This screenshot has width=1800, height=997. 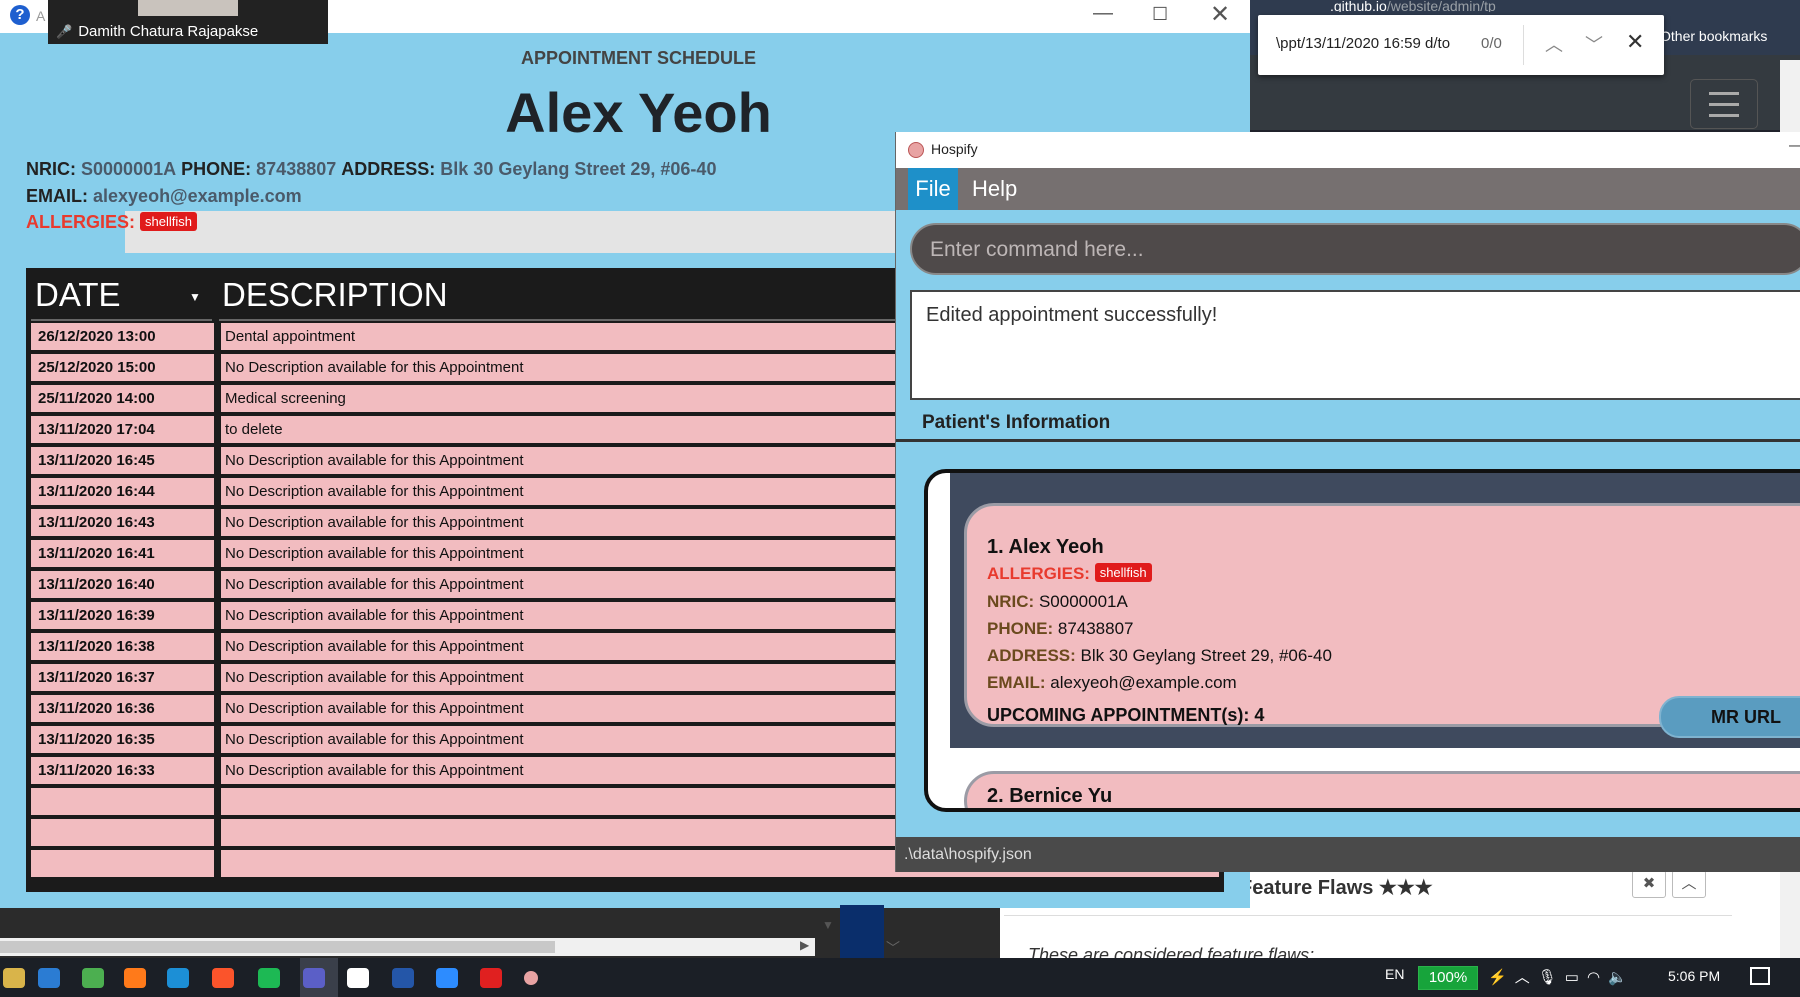 What do you see at coordinates (804, 945) in the screenshot?
I see `scroll-right-icon: ▶` at bounding box center [804, 945].